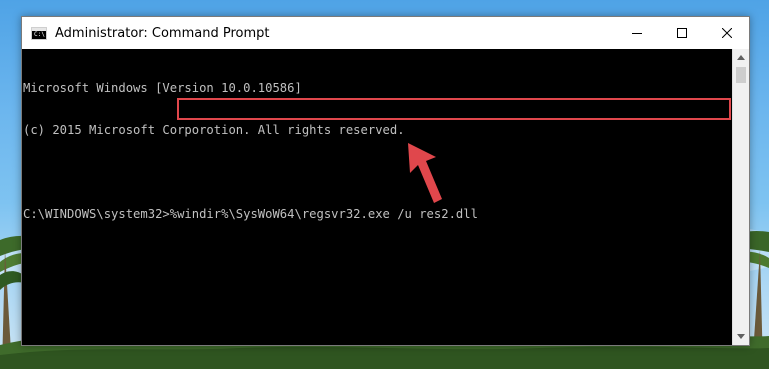 This screenshot has height=369, width=769. I want to click on close-icon, so click(726, 33).